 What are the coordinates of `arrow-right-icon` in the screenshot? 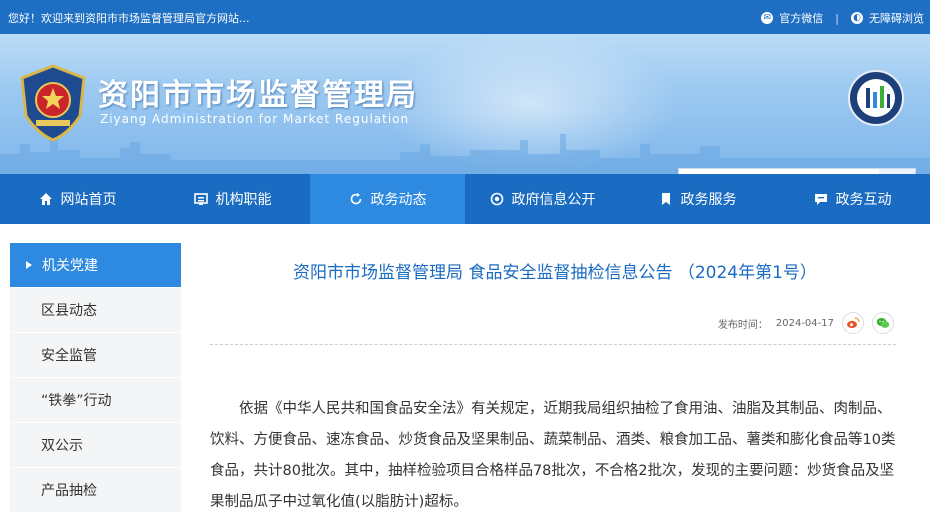 It's located at (29, 265).